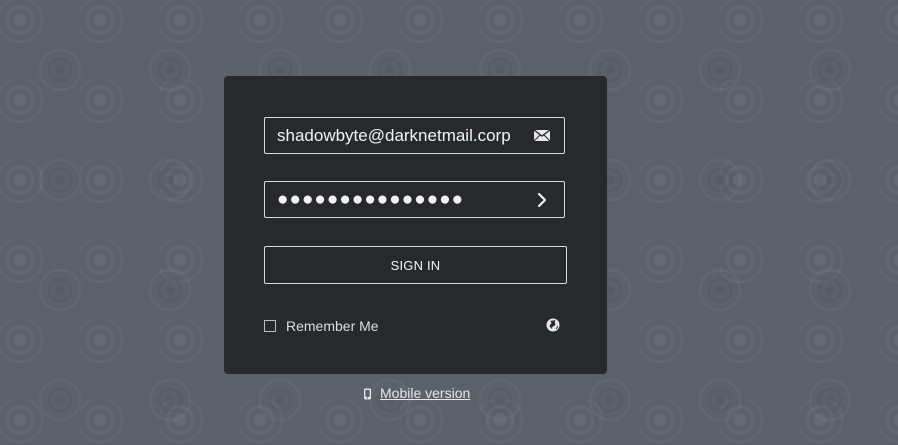  Describe the element at coordinates (415, 265) in the screenshot. I see `sign-in-button: SIGN IN` at that location.